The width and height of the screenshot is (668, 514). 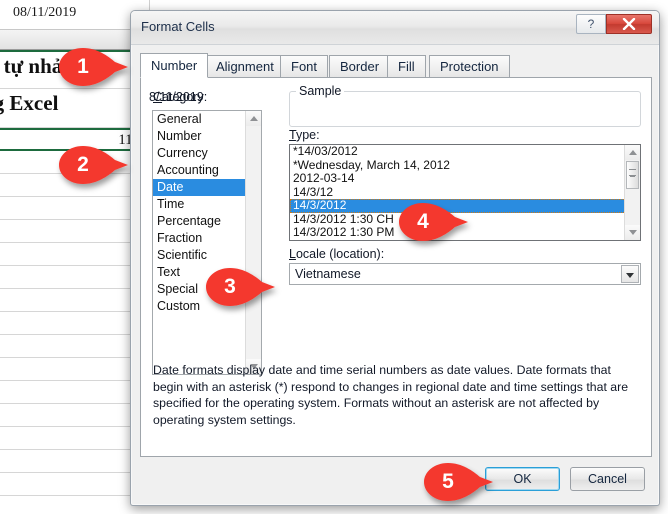 I want to click on locale-label: Locale (location):, so click(x=337, y=254).